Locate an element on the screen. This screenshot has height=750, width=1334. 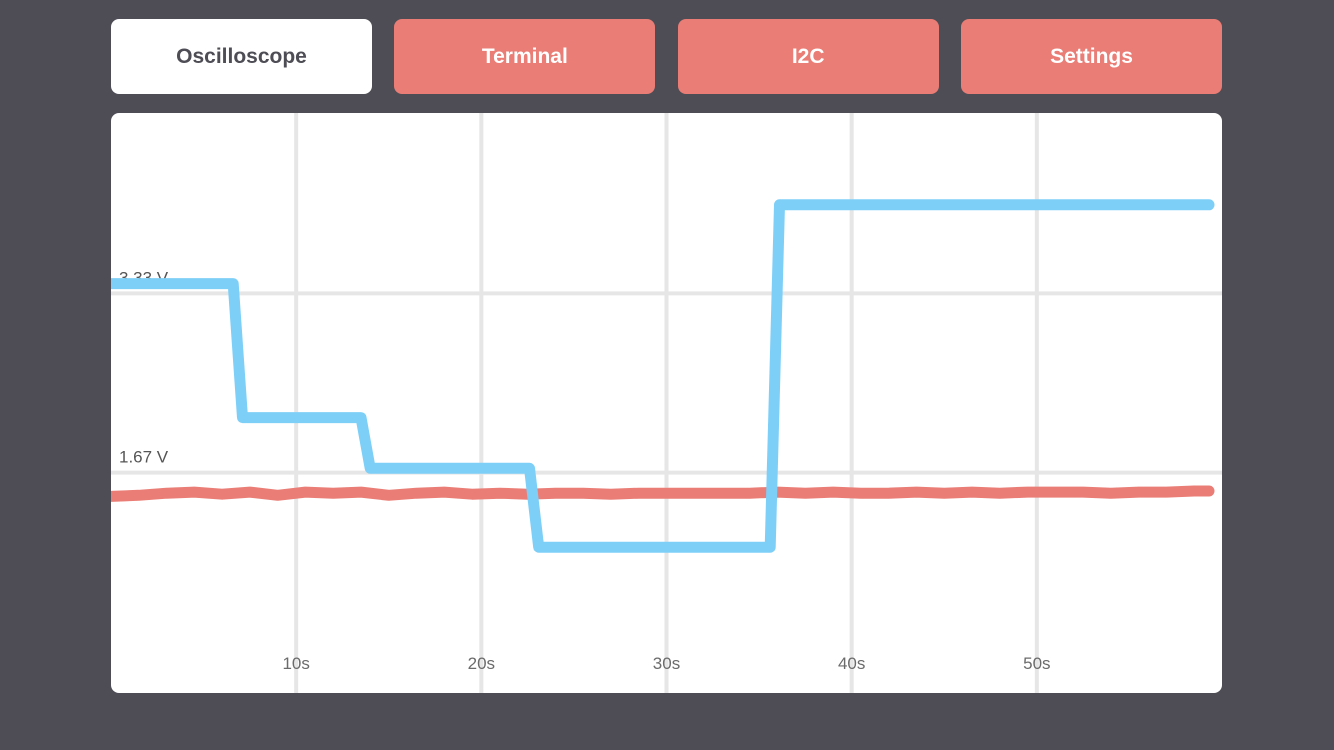
x-tick-label-4: 50s is located at coordinates (1036, 663).